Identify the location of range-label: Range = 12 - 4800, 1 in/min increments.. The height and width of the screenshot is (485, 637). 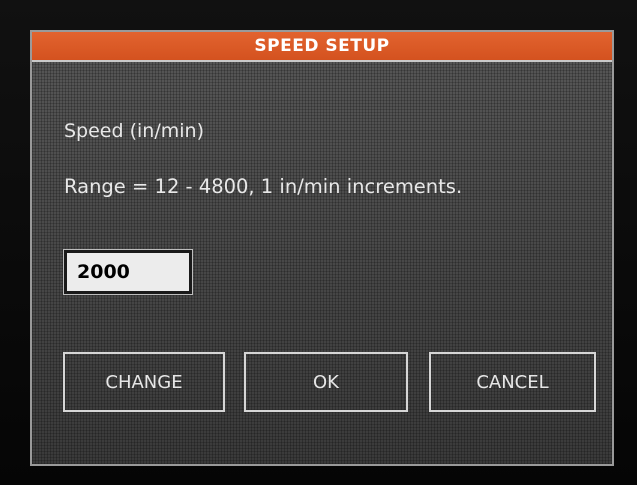
(263, 186).